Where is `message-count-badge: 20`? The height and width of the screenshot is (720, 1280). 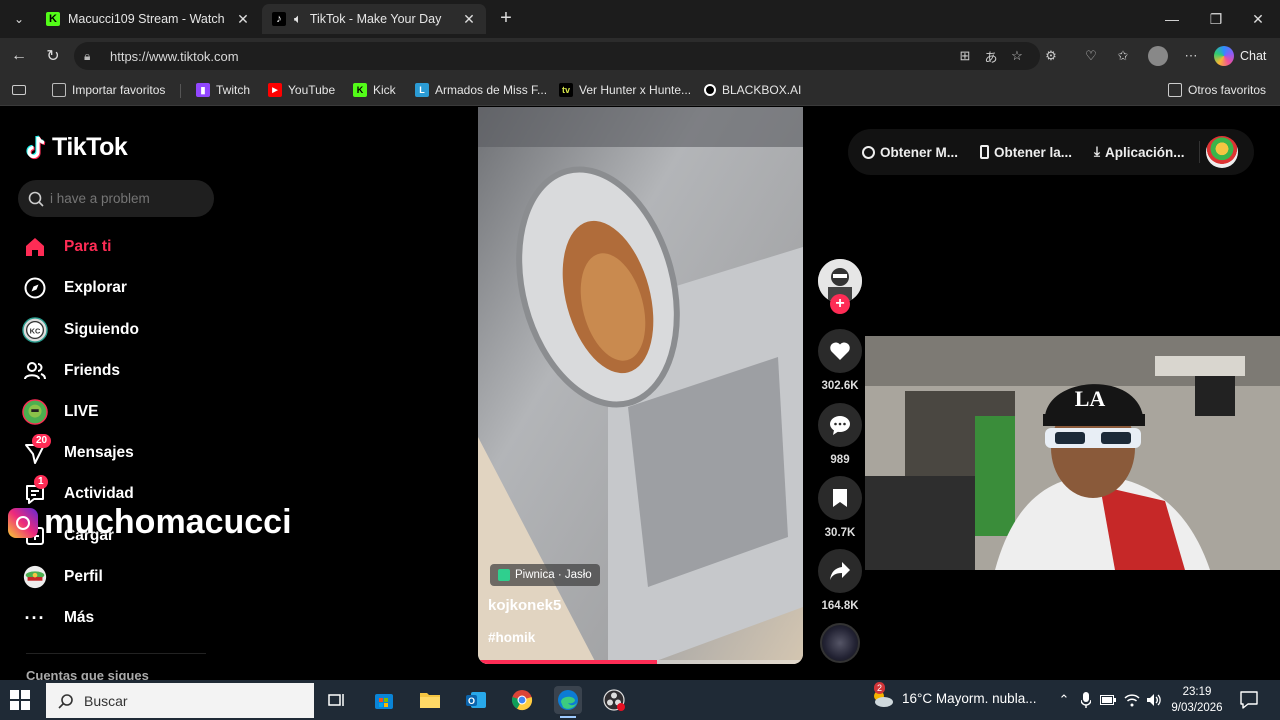 message-count-badge: 20 is located at coordinates (42, 441).